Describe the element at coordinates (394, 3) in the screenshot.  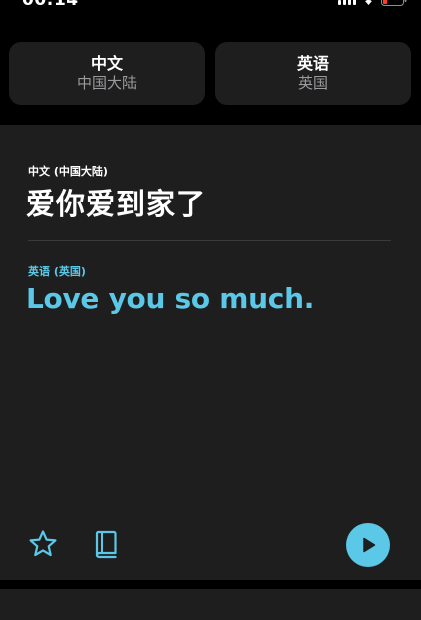
I see `battery-icon` at that location.